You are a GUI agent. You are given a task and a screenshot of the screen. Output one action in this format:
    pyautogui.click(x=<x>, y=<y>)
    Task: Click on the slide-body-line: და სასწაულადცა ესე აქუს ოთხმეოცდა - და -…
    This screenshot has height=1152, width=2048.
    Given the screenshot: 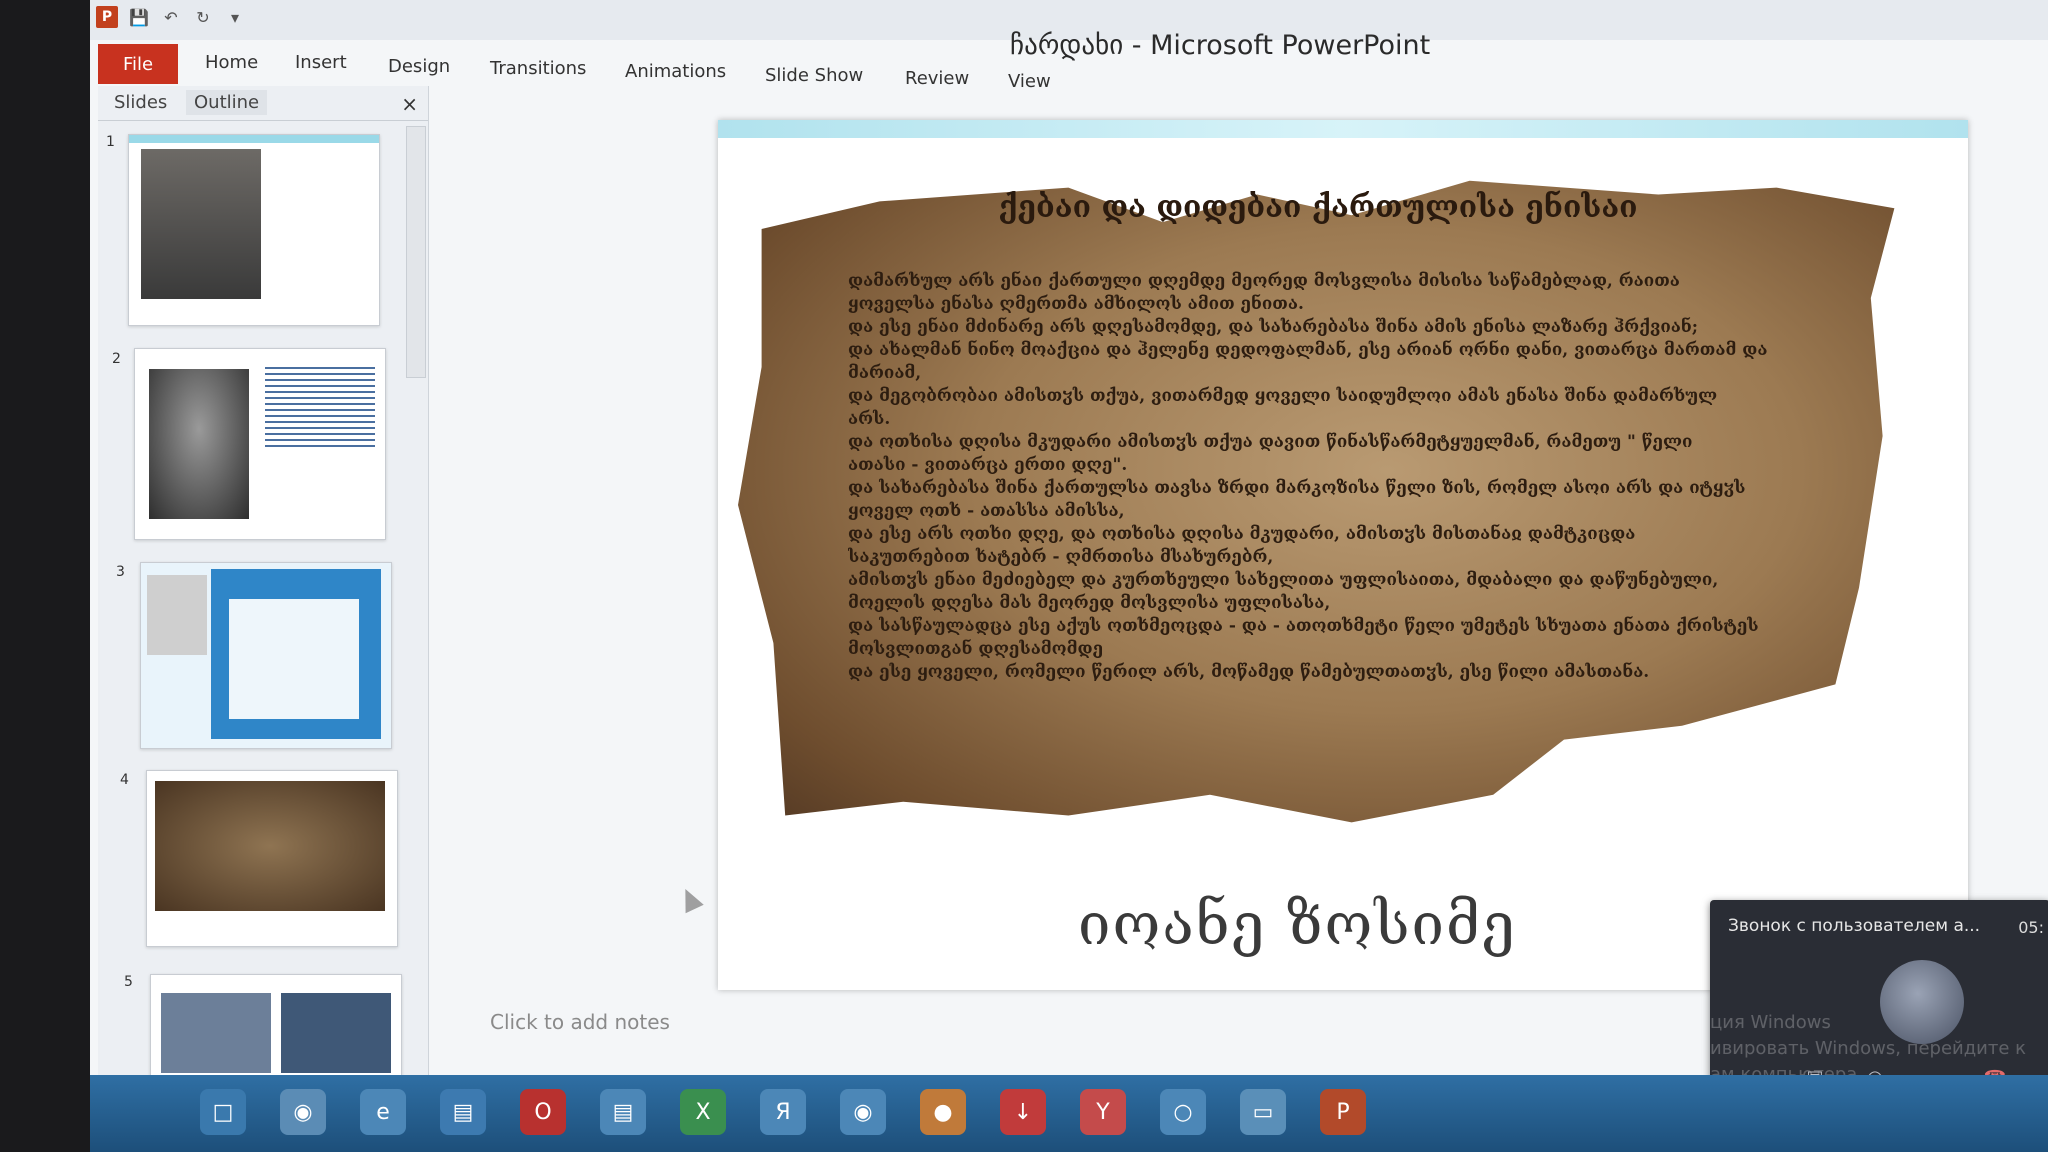 What is the action you would take?
    pyautogui.click(x=1303, y=626)
    